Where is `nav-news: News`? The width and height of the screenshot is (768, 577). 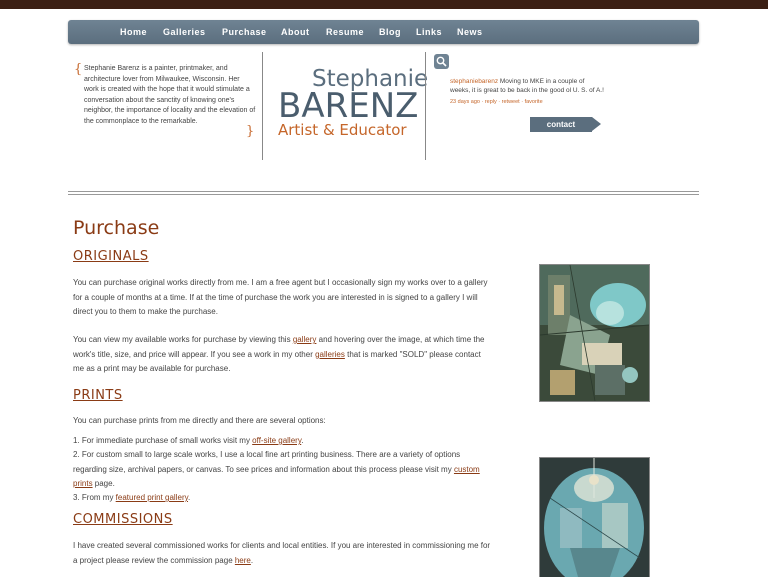 nav-news: News is located at coordinates (470, 32).